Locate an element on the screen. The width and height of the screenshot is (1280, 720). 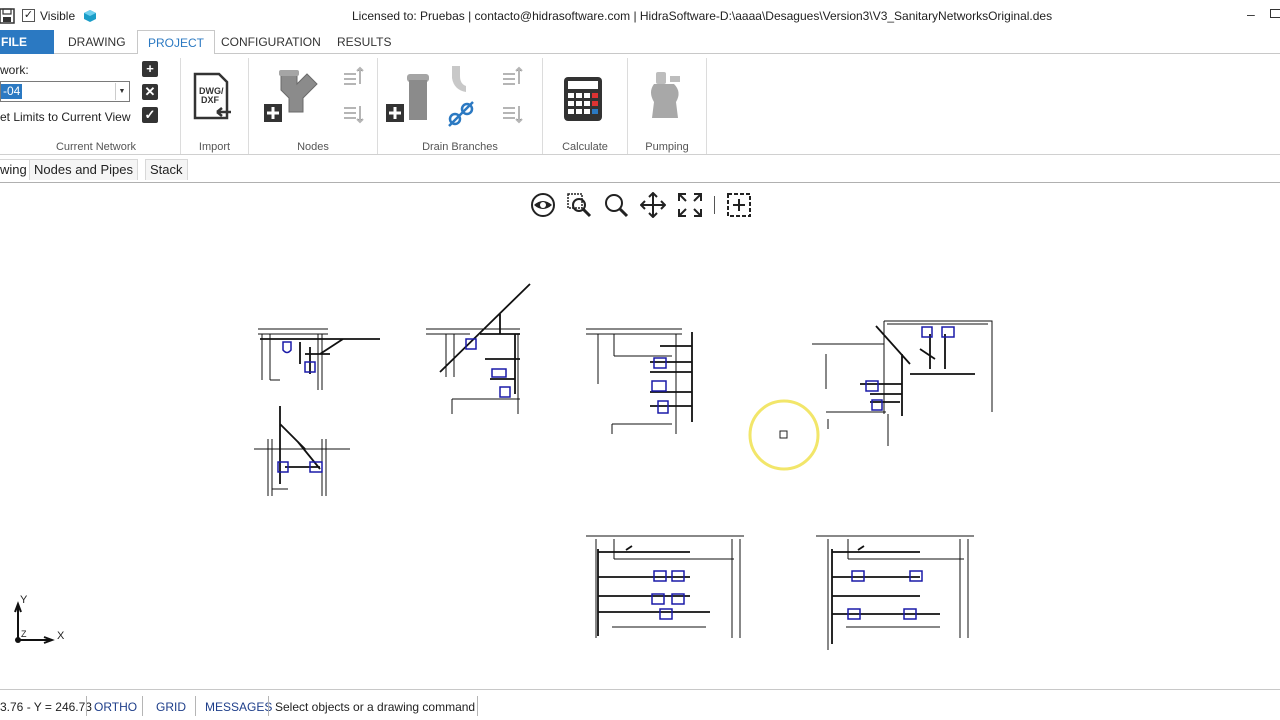
maximize-button is located at coordinates (1275, 13).